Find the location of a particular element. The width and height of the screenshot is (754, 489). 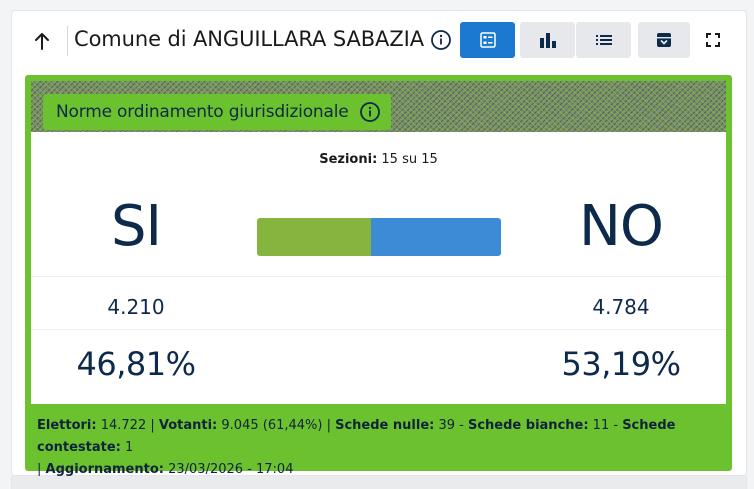

list-icon is located at coordinates (603, 40).